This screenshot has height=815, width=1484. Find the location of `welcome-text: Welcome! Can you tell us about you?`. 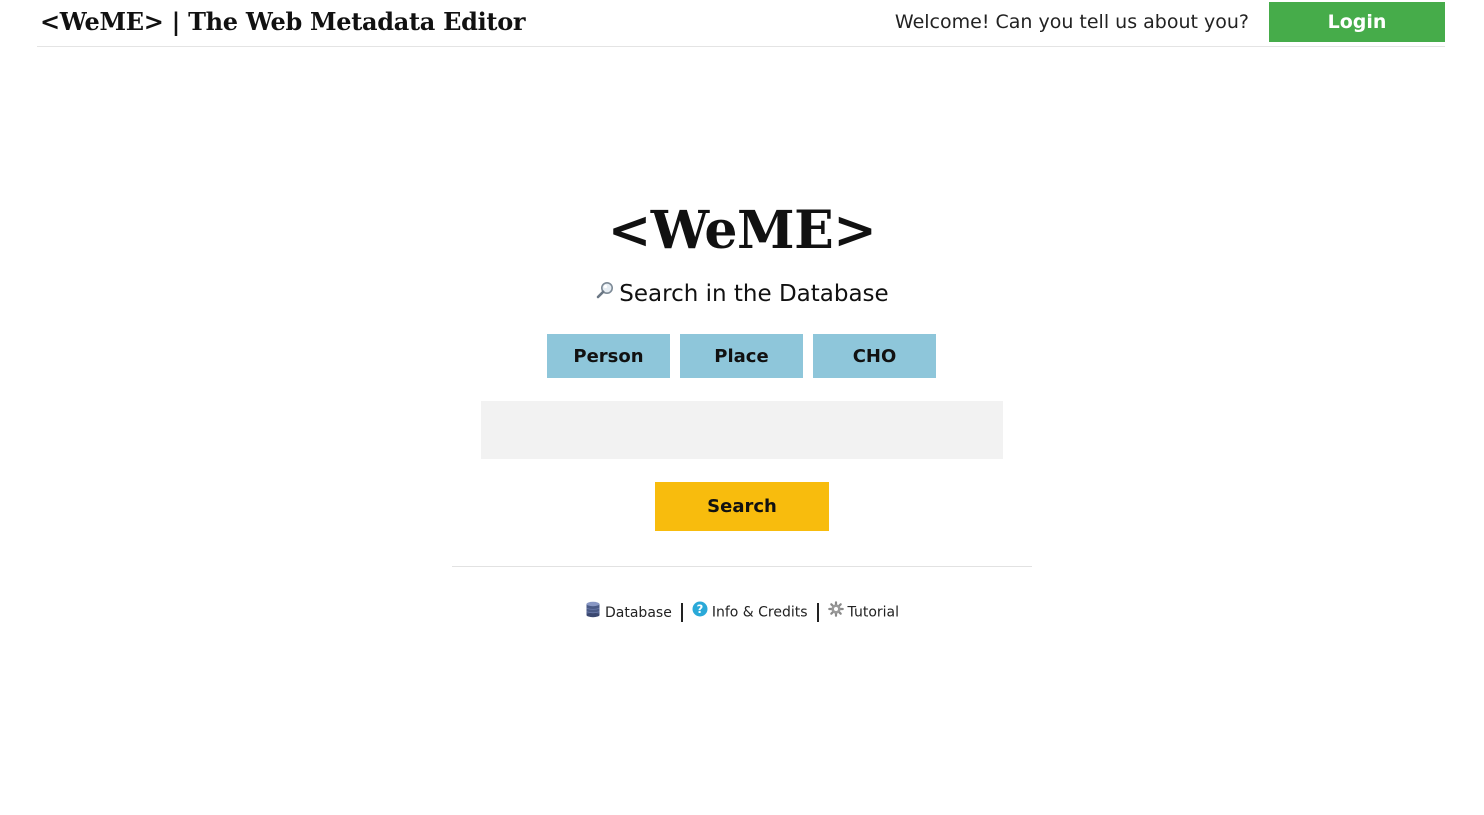

welcome-text: Welcome! Can you tell us about you? is located at coordinates (1071, 22).